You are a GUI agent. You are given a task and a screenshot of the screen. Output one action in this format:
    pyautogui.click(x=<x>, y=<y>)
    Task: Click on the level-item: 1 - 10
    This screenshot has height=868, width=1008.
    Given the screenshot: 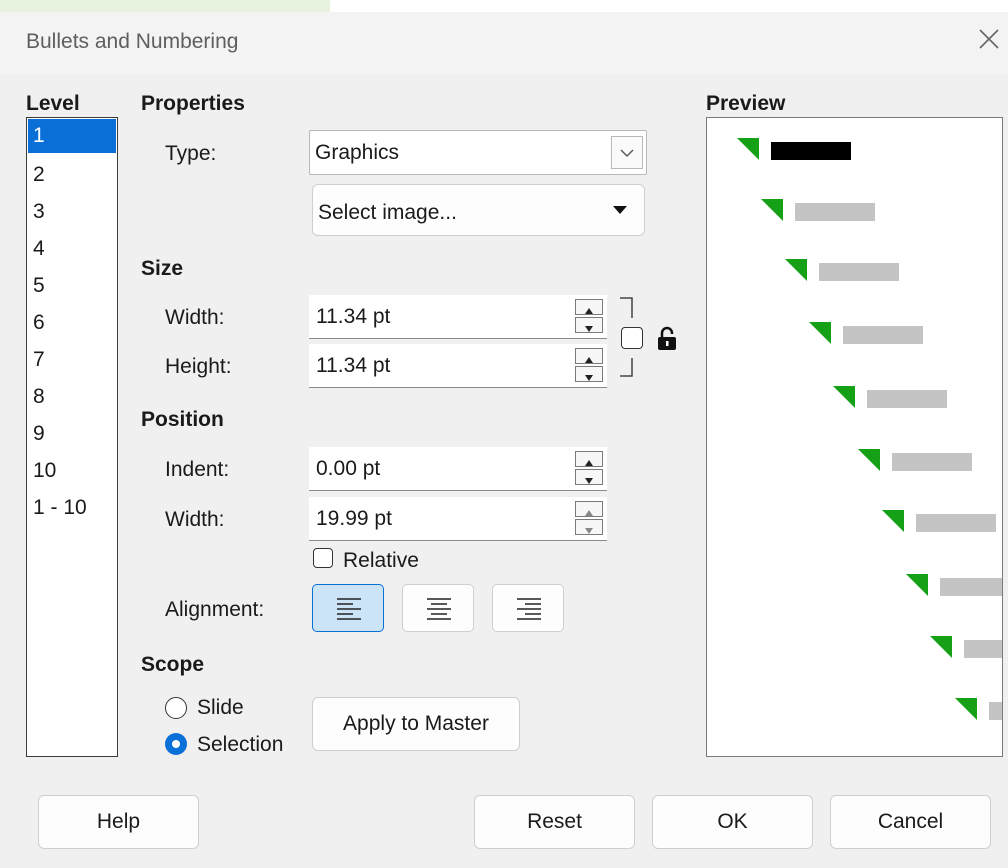 What is the action you would take?
    pyautogui.click(x=72, y=508)
    